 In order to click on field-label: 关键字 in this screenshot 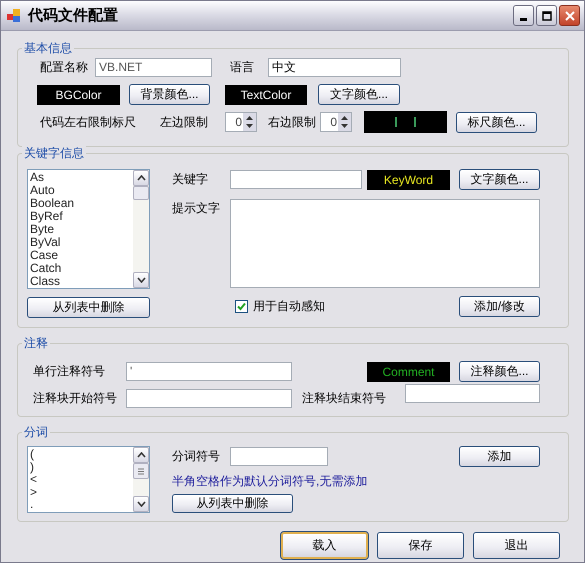, I will do `click(190, 179)`.